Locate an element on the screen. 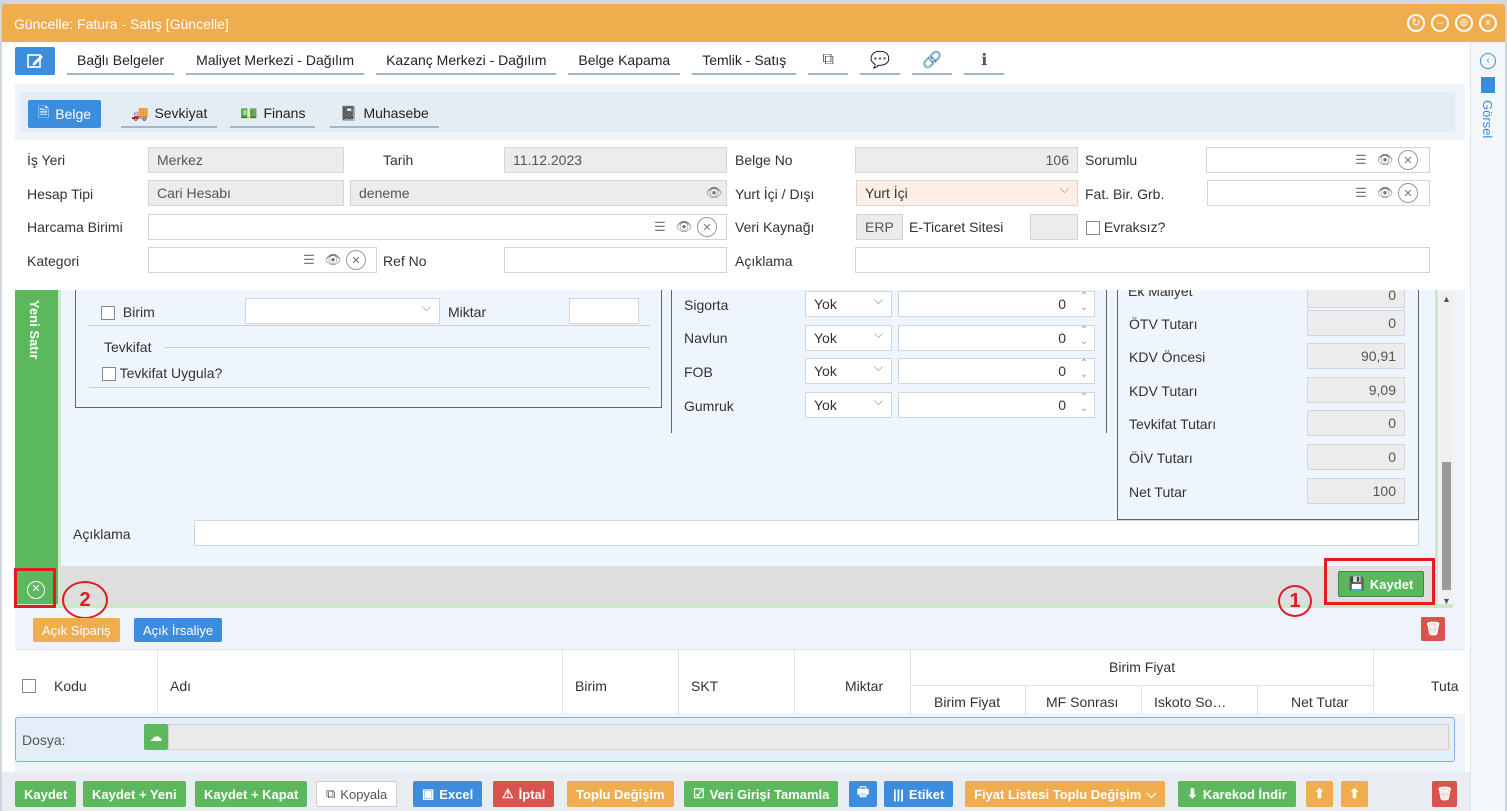 Image resolution: width=1507 pixels, height=811 pixels. money-icon: 💵 is located at coordinates (249, 112).